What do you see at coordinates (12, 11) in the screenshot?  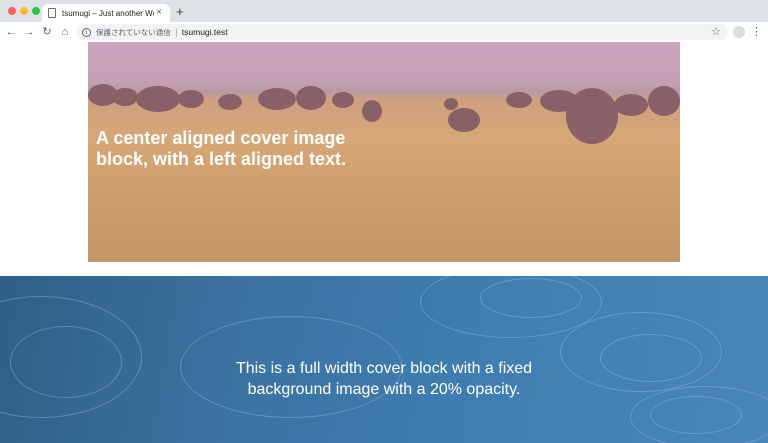 I see `window-close-button` at bounding box center [12, 11].